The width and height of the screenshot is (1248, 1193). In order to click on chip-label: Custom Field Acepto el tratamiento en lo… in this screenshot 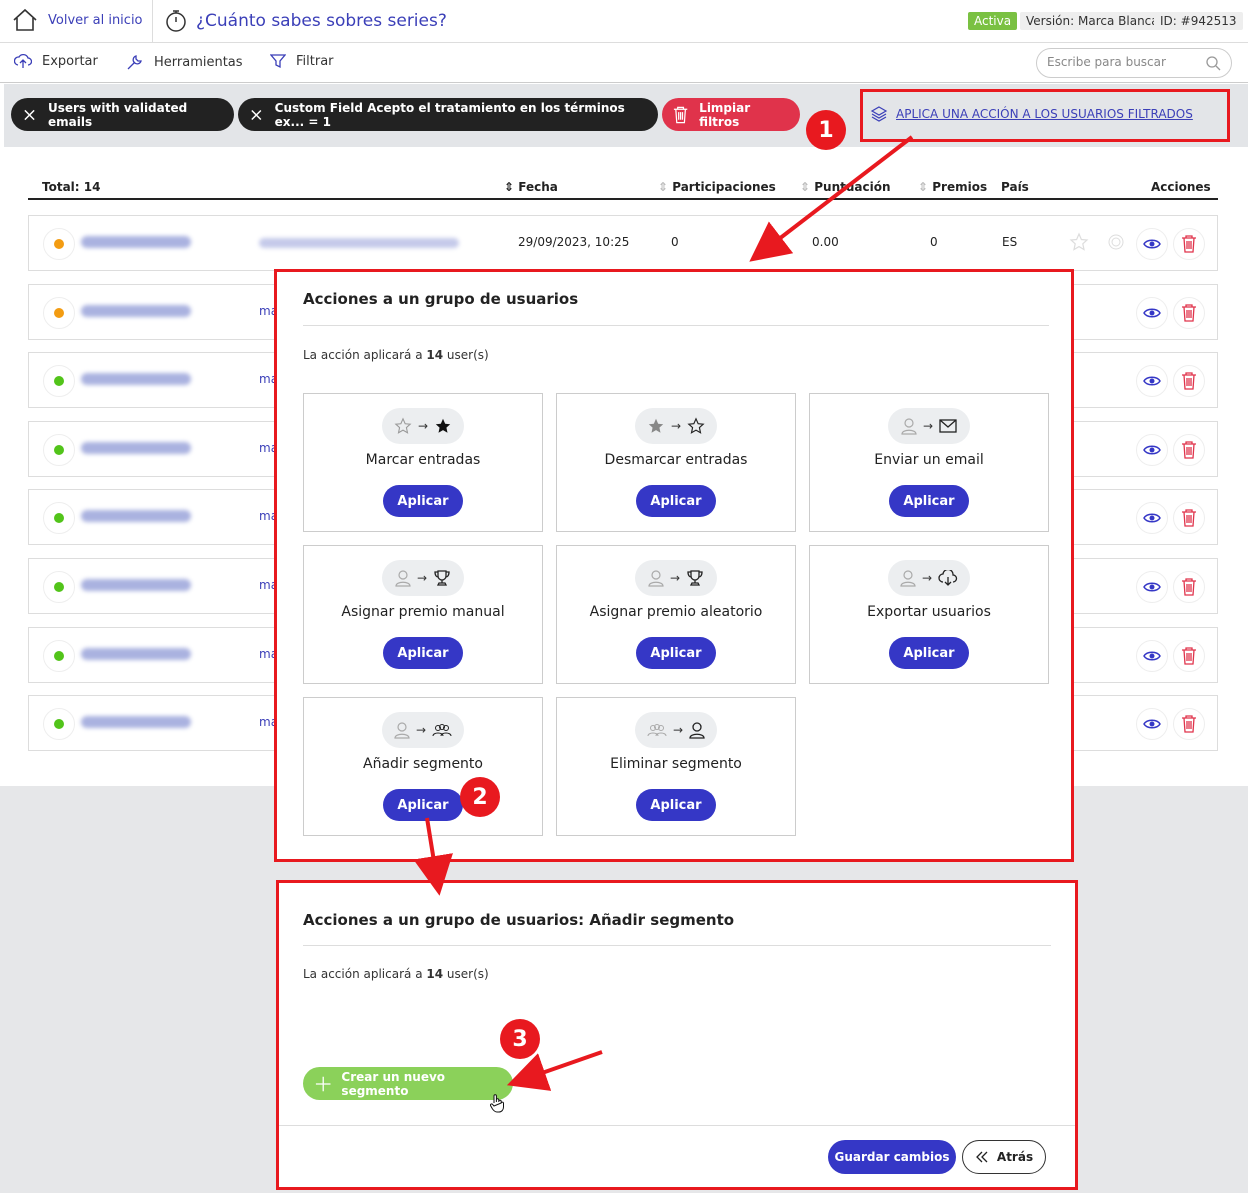, I will do `click(449, 114)`.